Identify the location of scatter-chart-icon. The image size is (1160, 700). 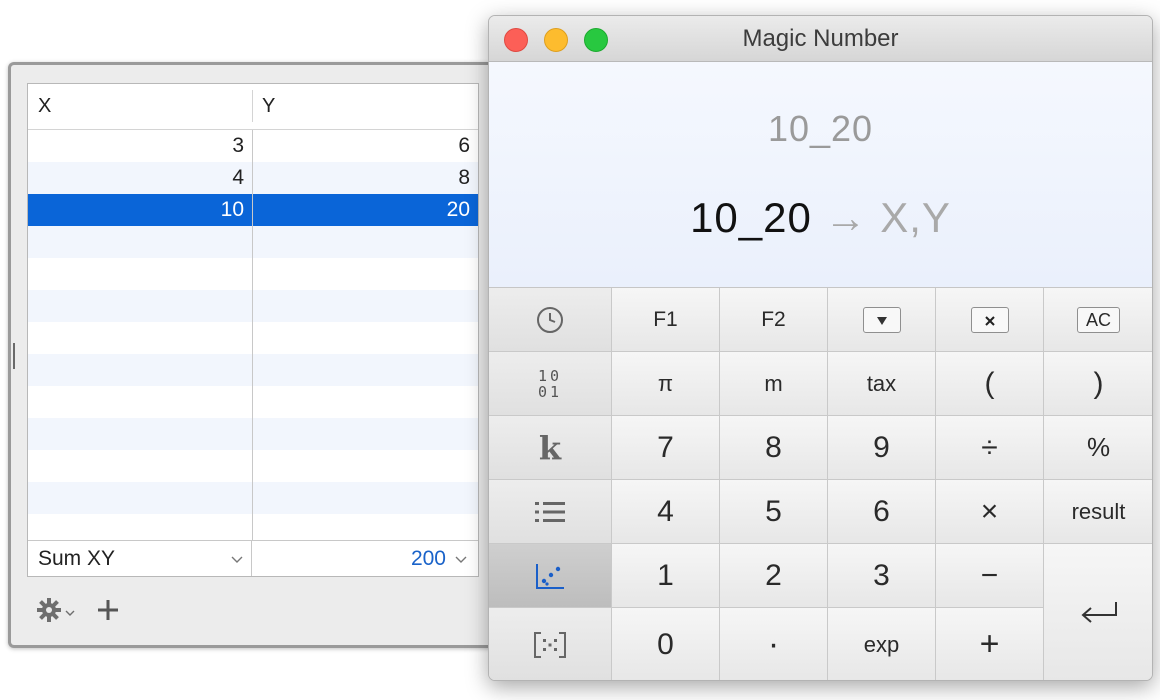
(550, 576).